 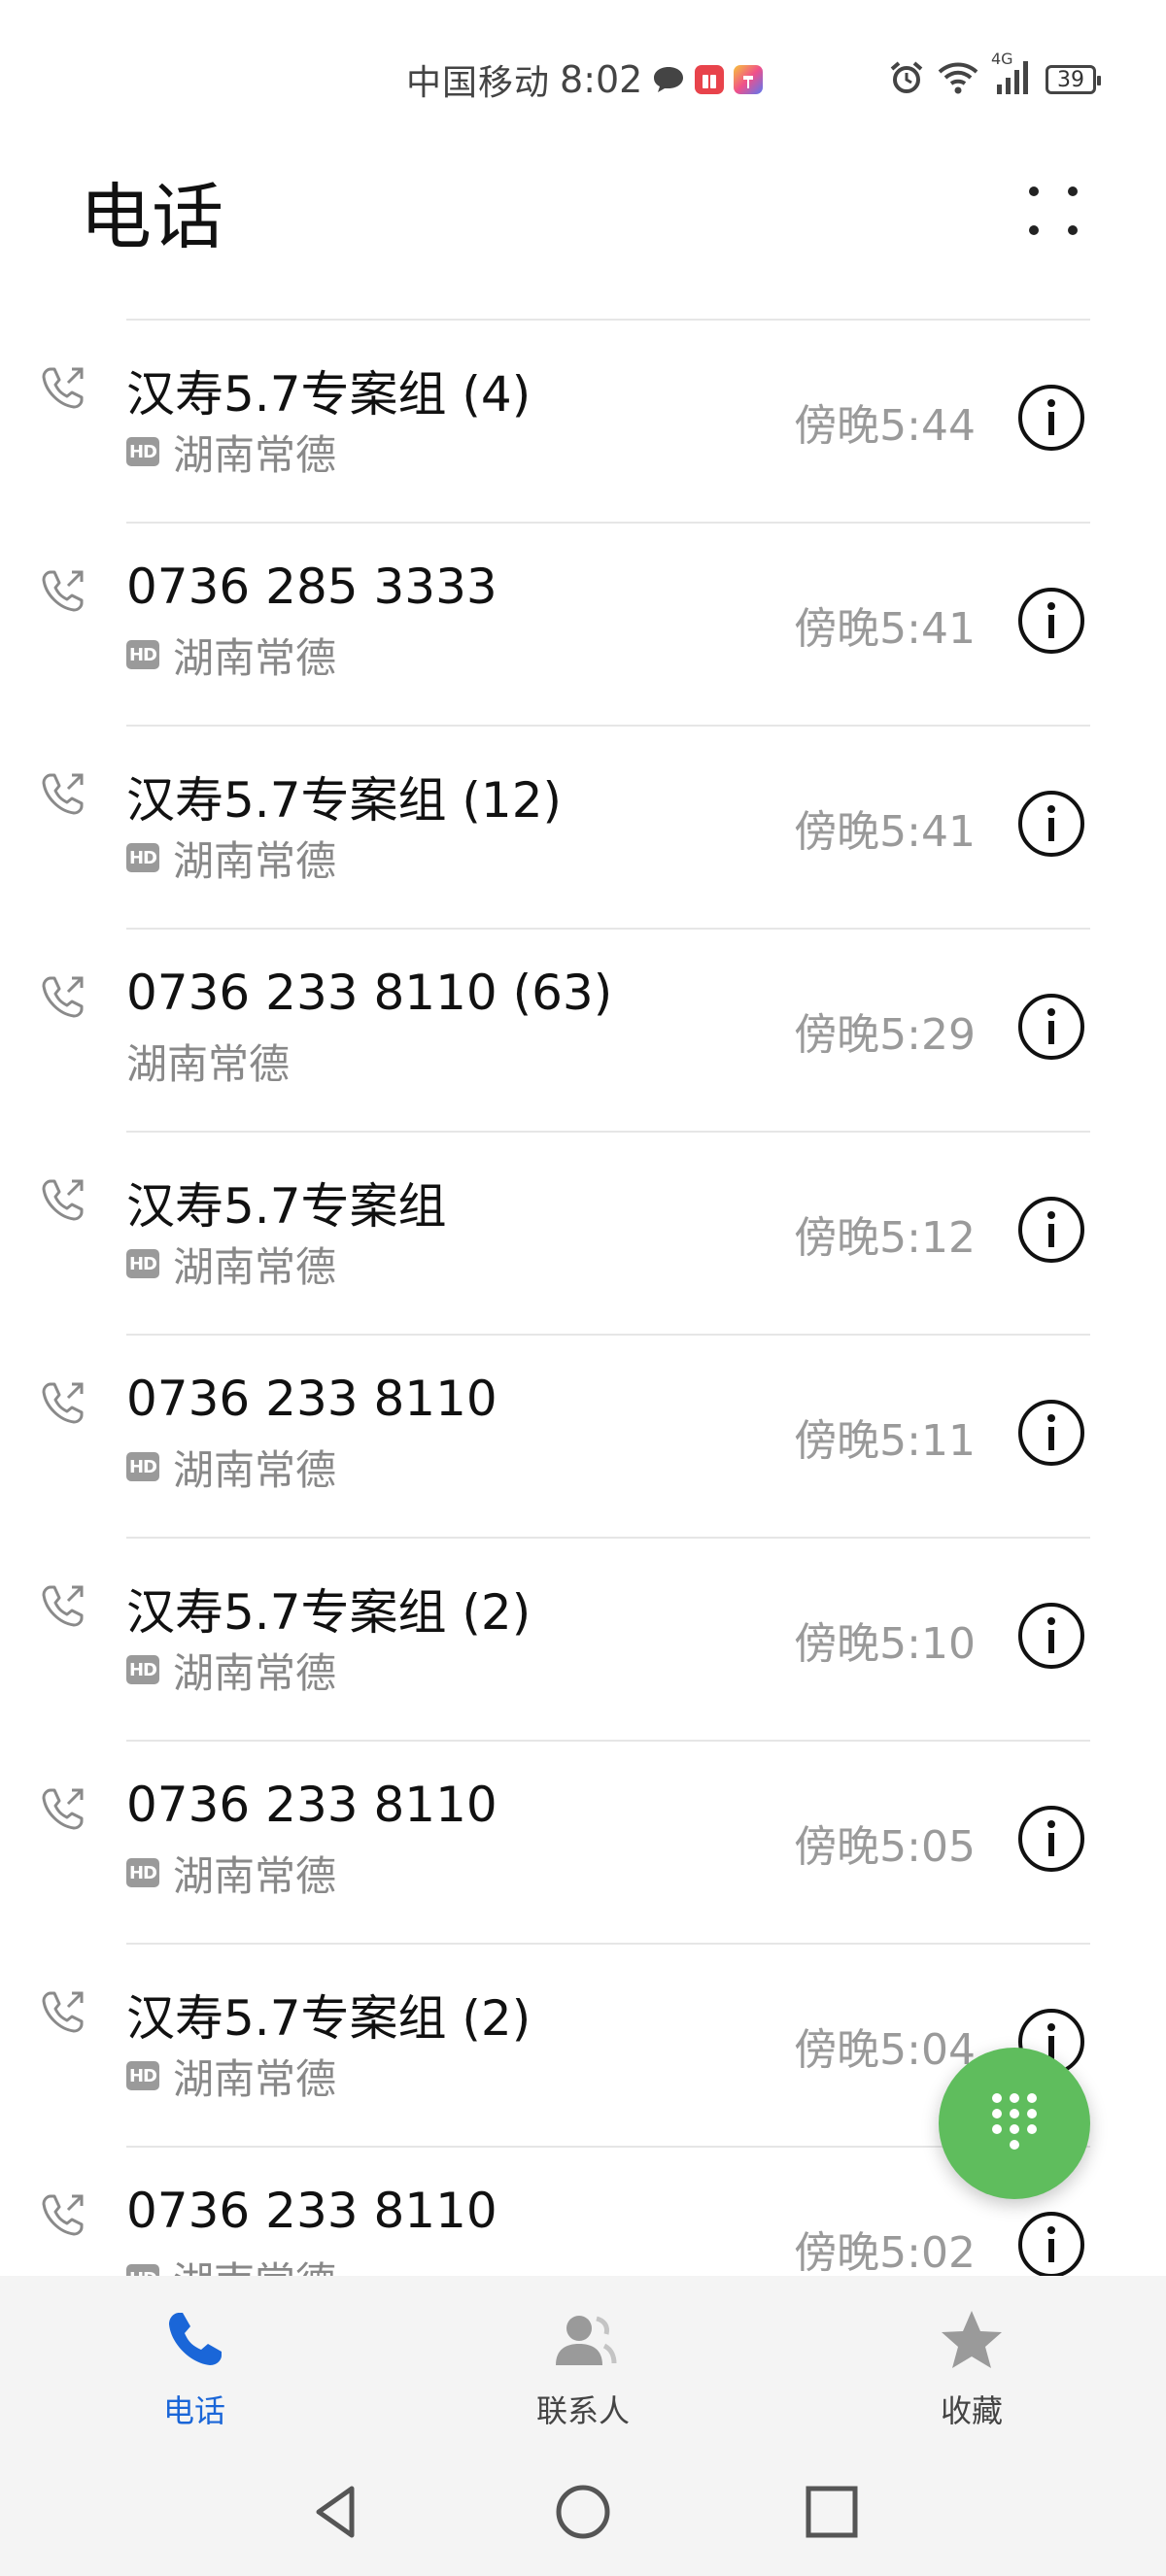 What do you see at coordinates (583, 2368) in the screenshot?
I see `tab-contacts: 联系人` at bounding box center [583, 2368].